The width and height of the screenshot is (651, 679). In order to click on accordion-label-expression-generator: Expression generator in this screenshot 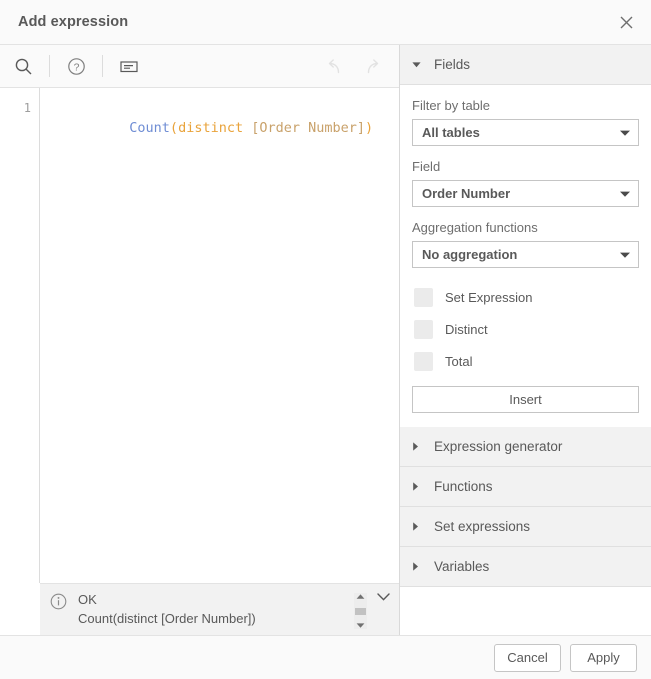, I will do `click(498, 446)`.